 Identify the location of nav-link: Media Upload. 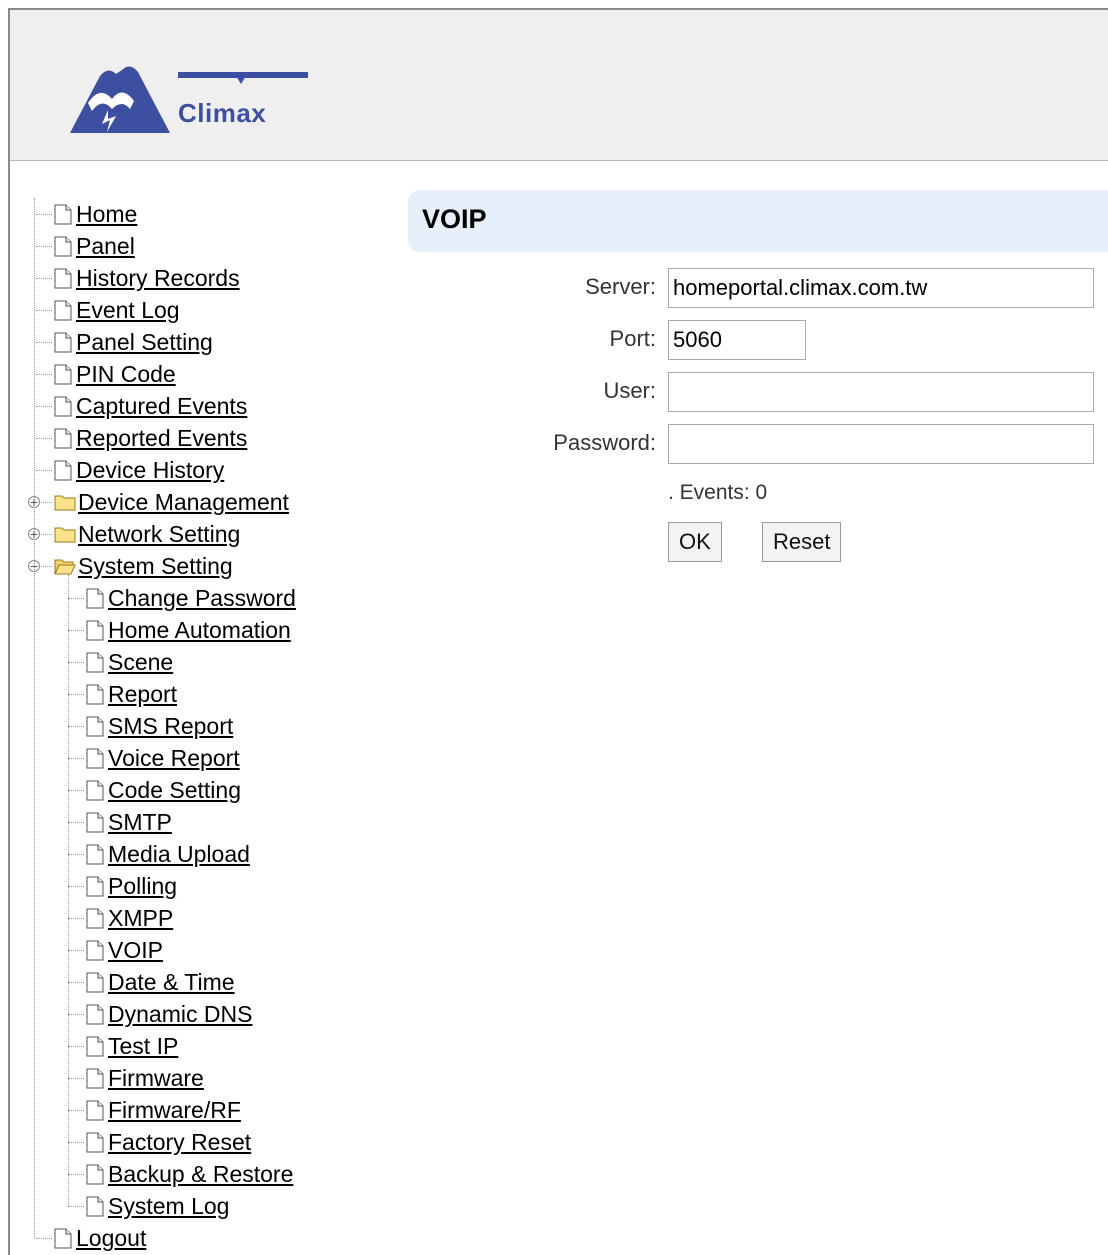
(179, 854).